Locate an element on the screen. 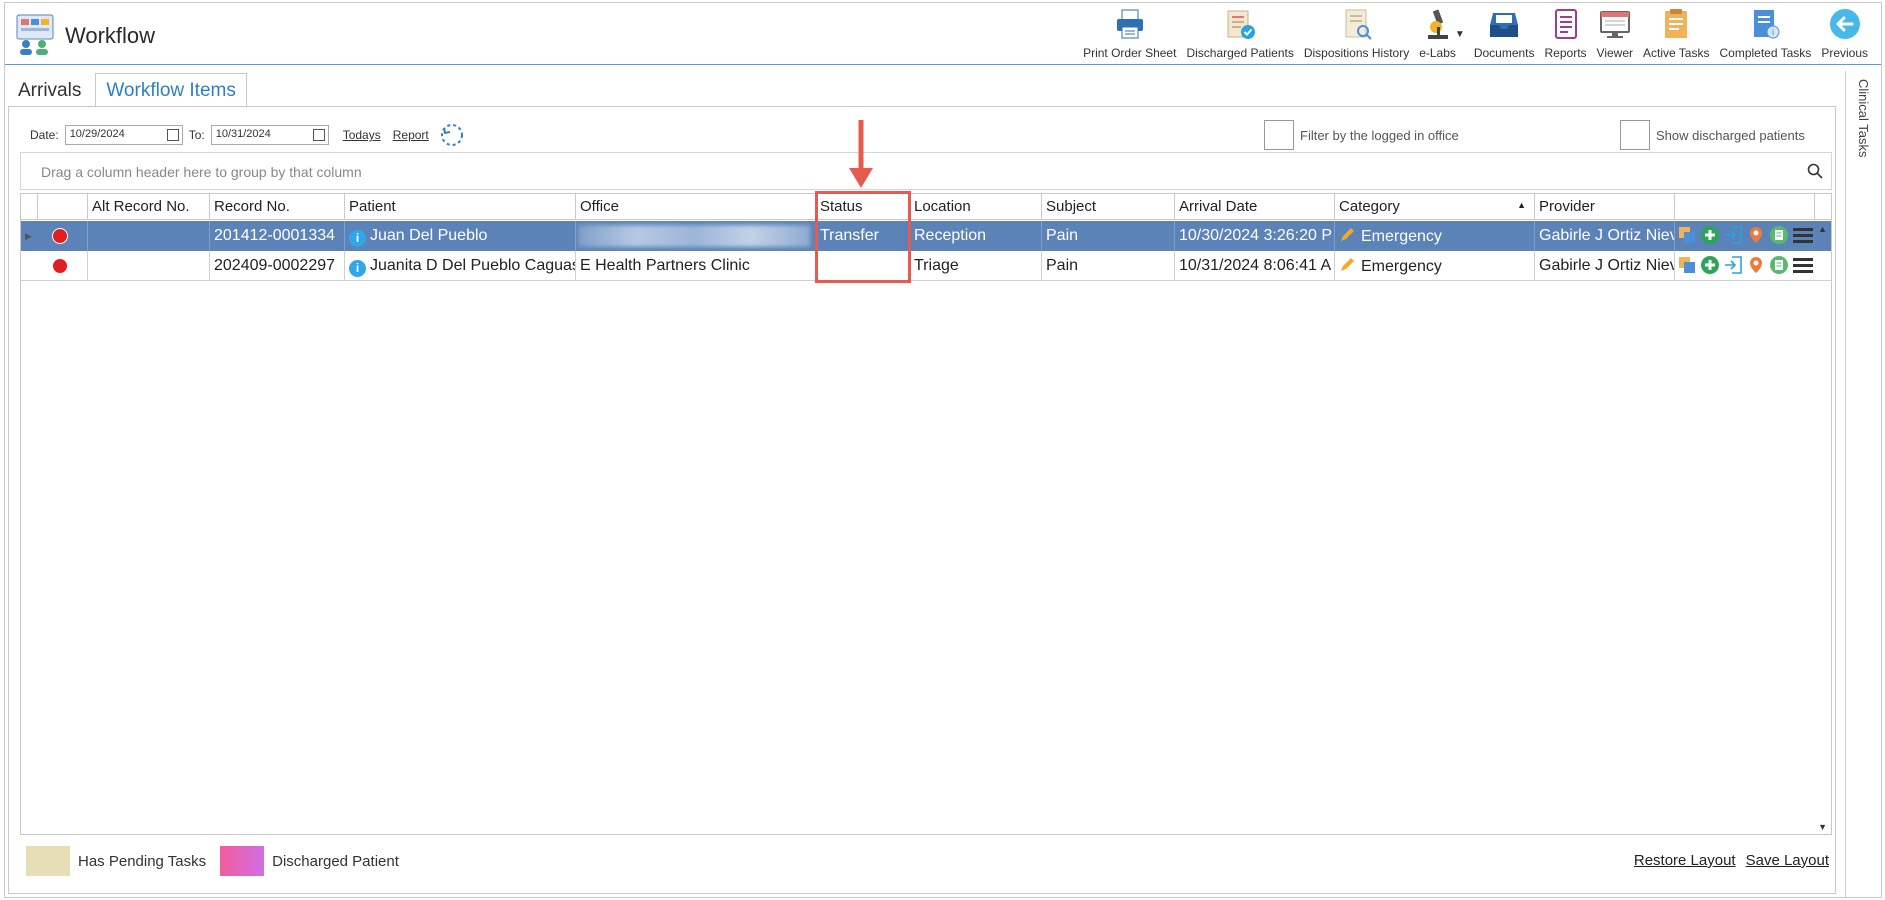  filter-office-checkbox is located at coordinates (1279, 135).